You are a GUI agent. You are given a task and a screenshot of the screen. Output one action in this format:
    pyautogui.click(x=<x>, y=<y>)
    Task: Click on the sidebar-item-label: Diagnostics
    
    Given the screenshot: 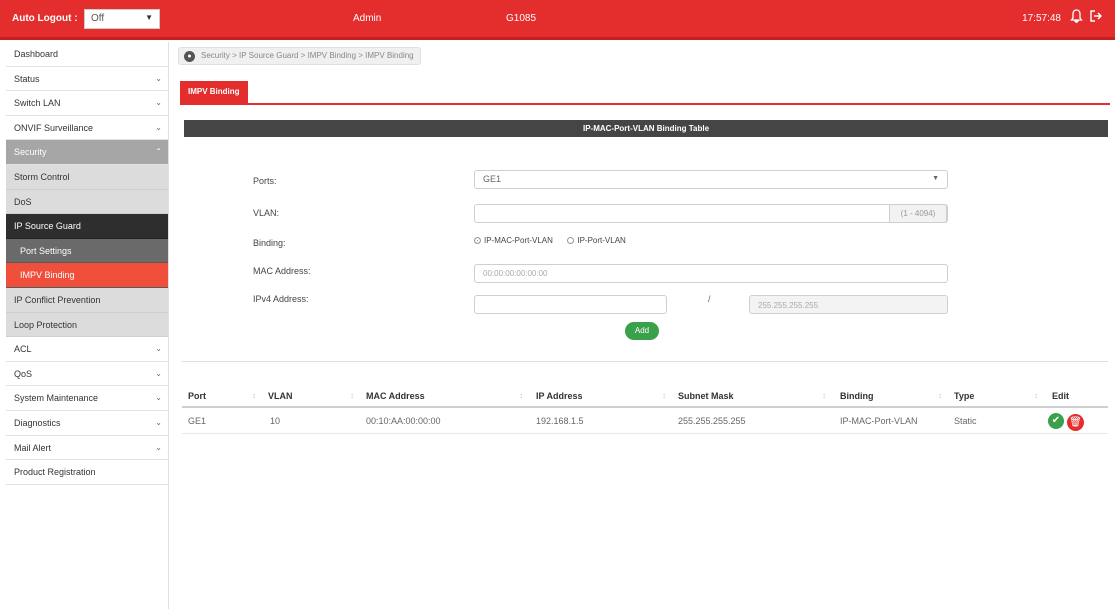 What is the action you would take?
    pyautogui.click(x=37, y=422)
    